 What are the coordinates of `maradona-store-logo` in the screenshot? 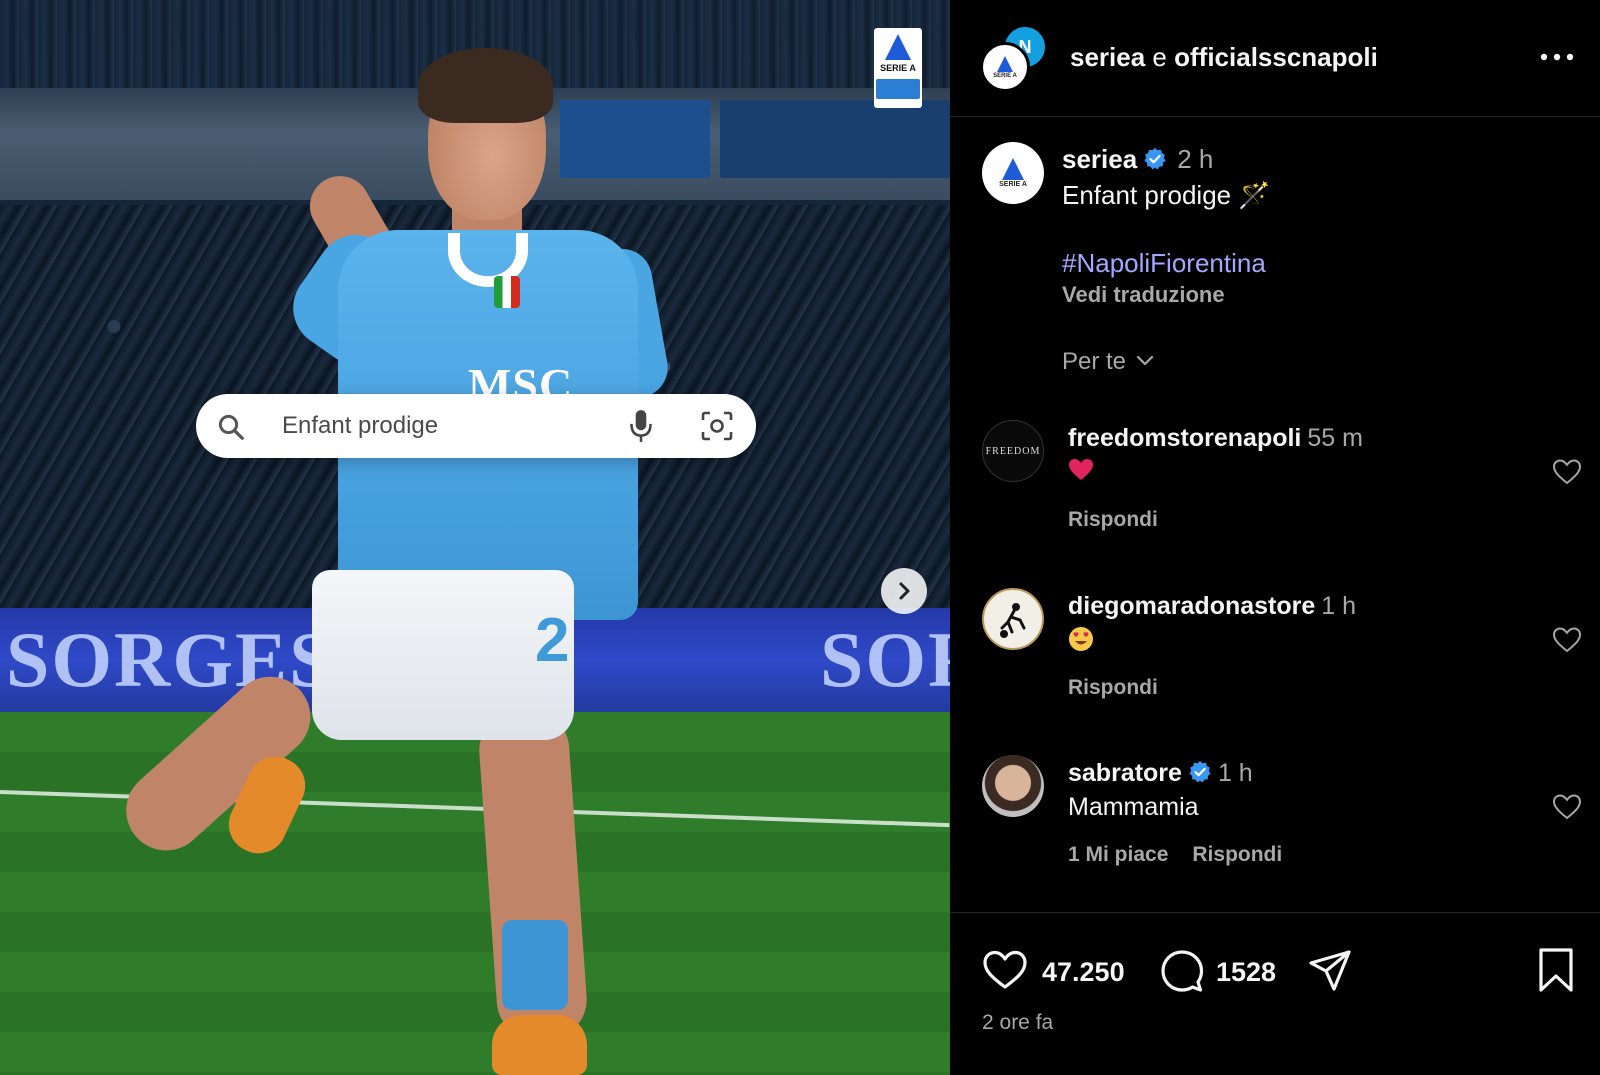 It's located at (1013, 620).